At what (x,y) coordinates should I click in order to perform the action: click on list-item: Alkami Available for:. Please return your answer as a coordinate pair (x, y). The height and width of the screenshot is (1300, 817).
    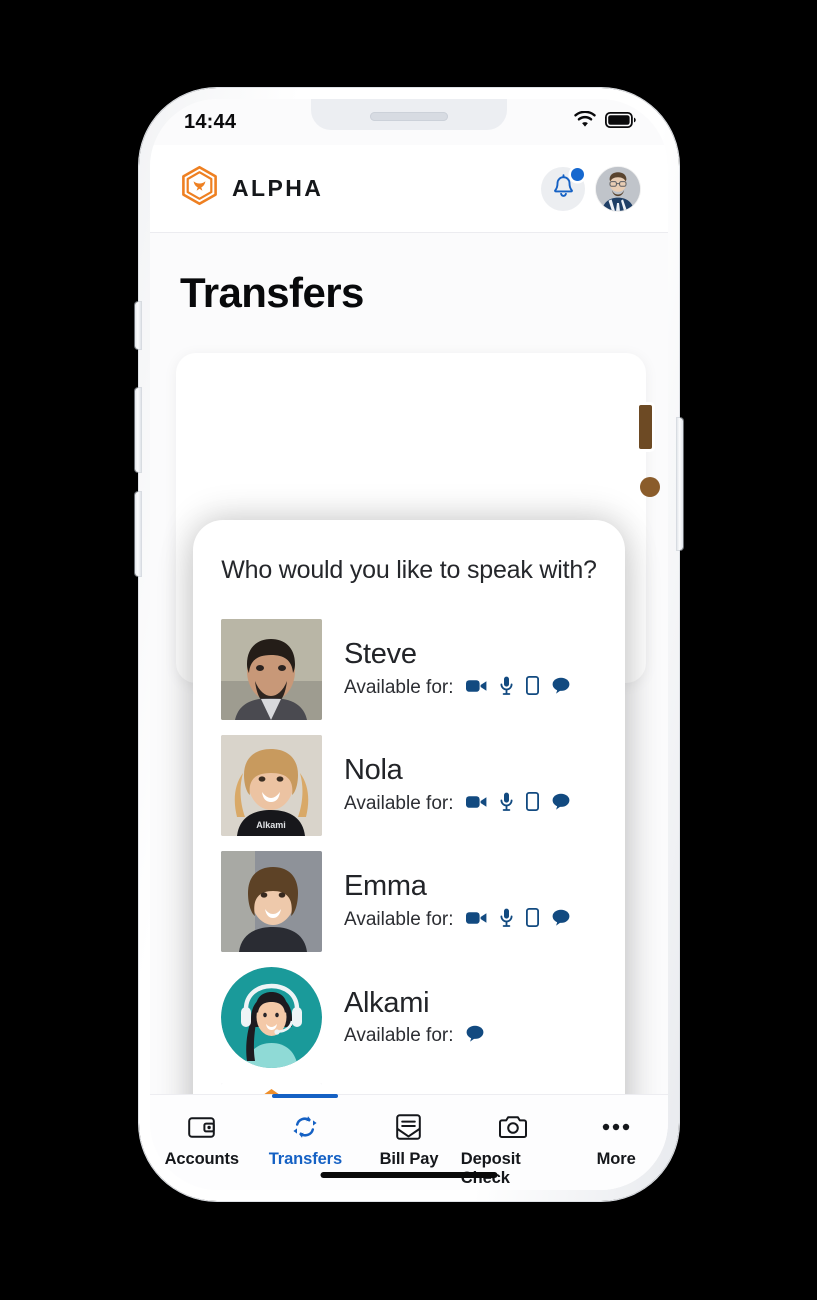
    Looking at the image, I should click on (409, 1017).